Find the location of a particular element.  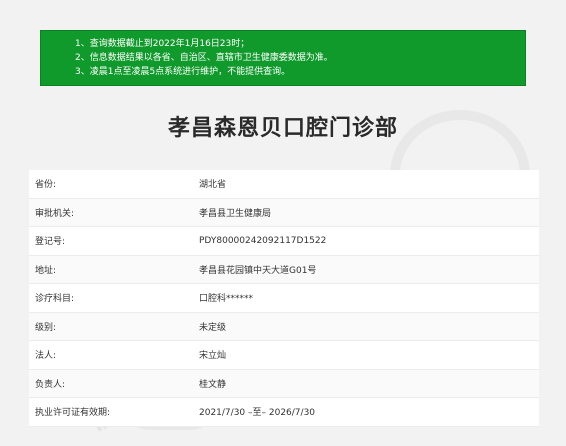

row-label: 诊疗科目: is located at coordinates (55, 299).